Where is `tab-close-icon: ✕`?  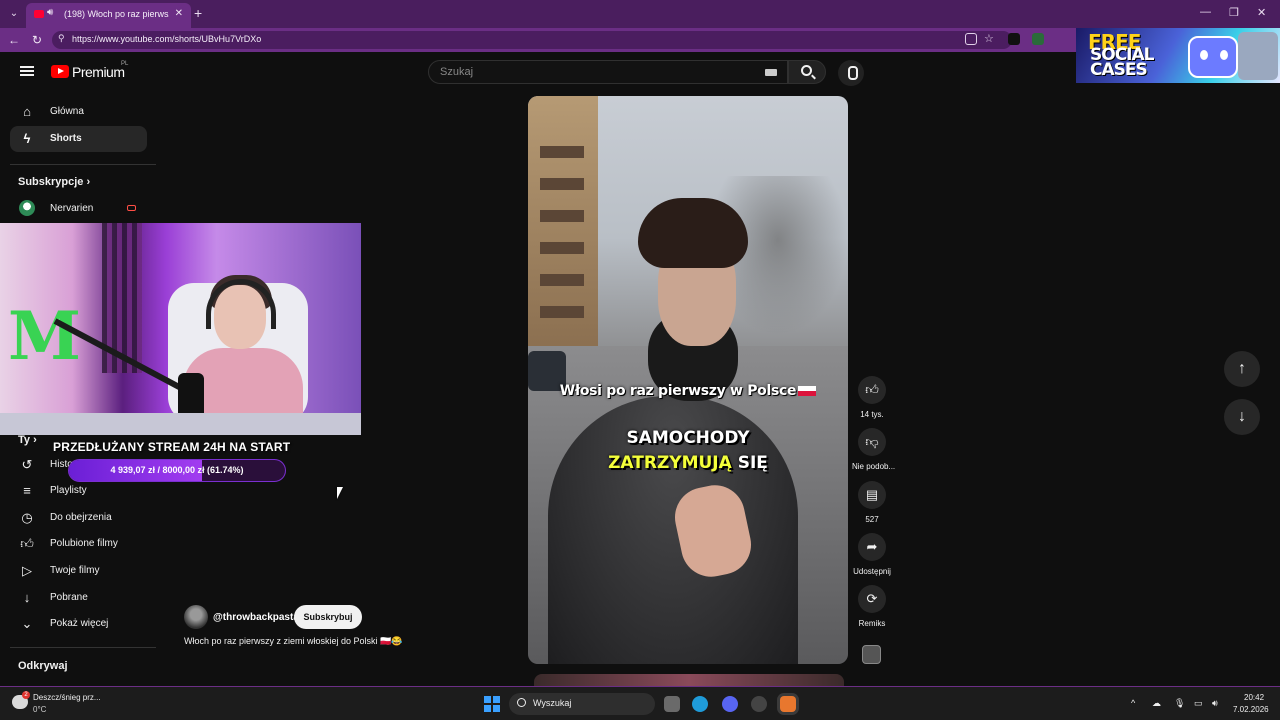 tab-close-icon: ✕ is located at coordinates (179, 13).